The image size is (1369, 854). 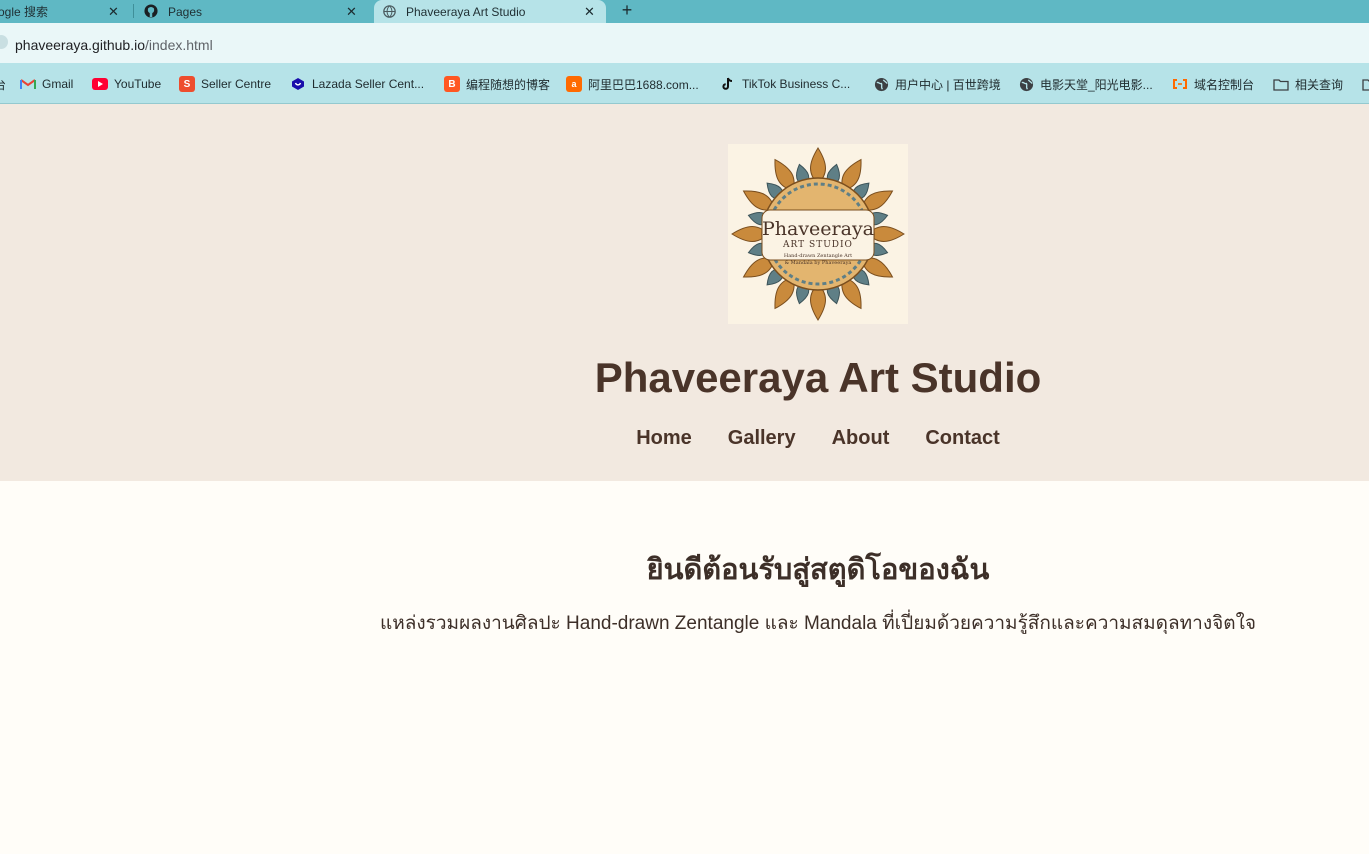 What do you see at coordinates (962, 438) in the screenshot?
I see `nav-contact: Contact` at bounding box center [962, 438].